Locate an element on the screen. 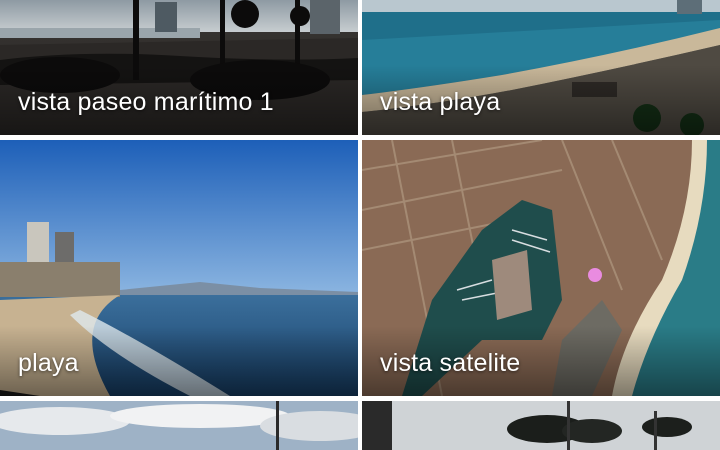  tile-label: vista paseo marítimo 1 is located at coordinates (146, 102).